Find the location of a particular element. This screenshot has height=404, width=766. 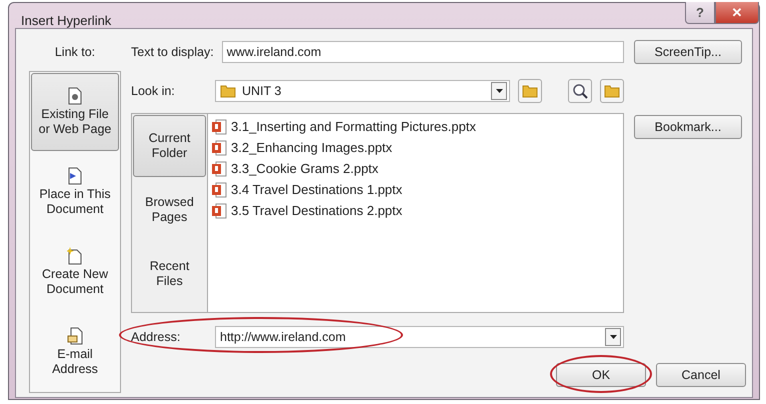

help-button: ? is located at coordinates (700, 13).